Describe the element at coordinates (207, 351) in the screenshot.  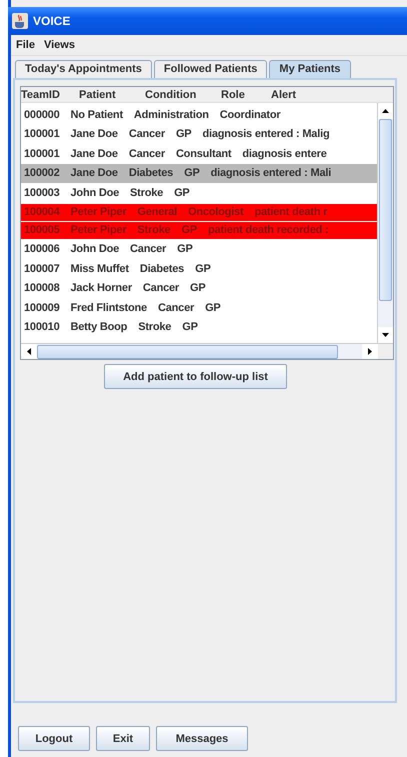
I see `horizontal-scrollbar` at that location.